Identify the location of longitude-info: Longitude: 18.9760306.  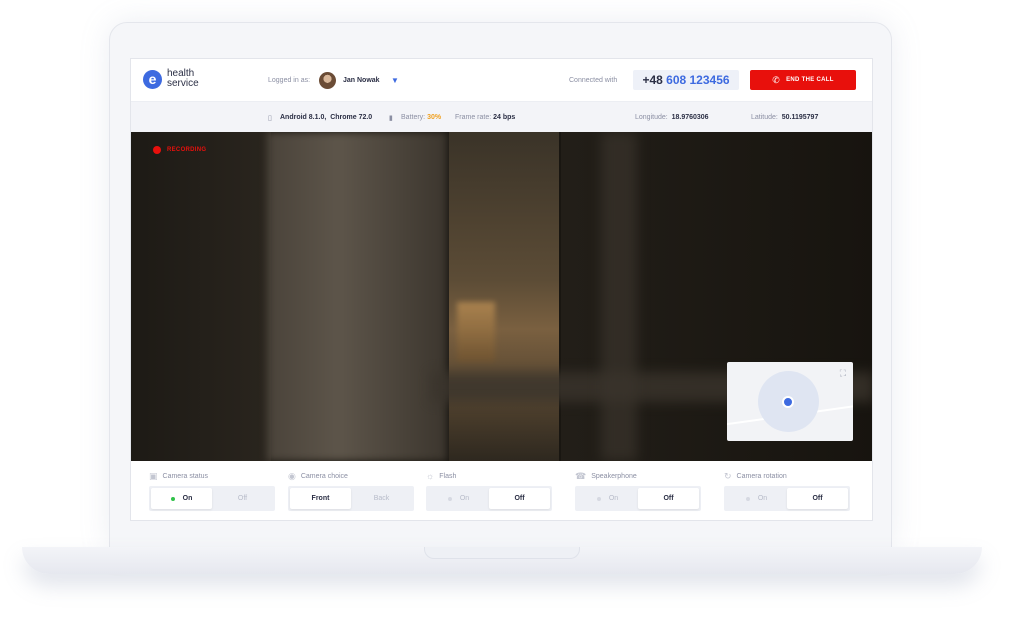
(672, 117).